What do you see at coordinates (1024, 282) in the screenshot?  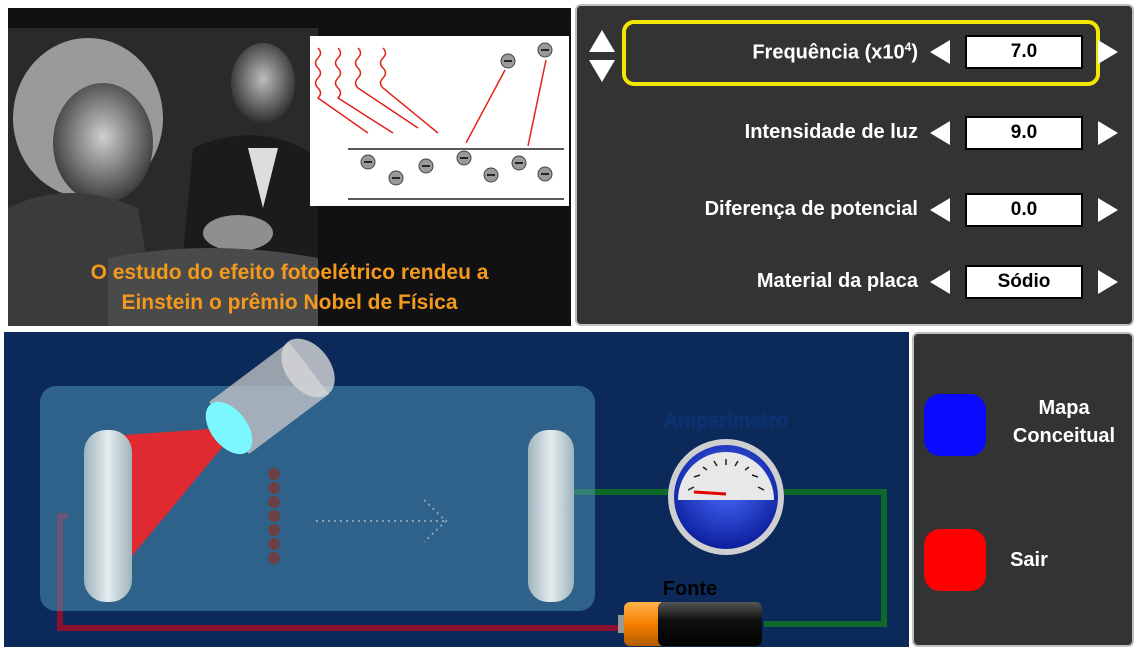 I see `material-value: Sódio` at bounding box center [1024, 282].